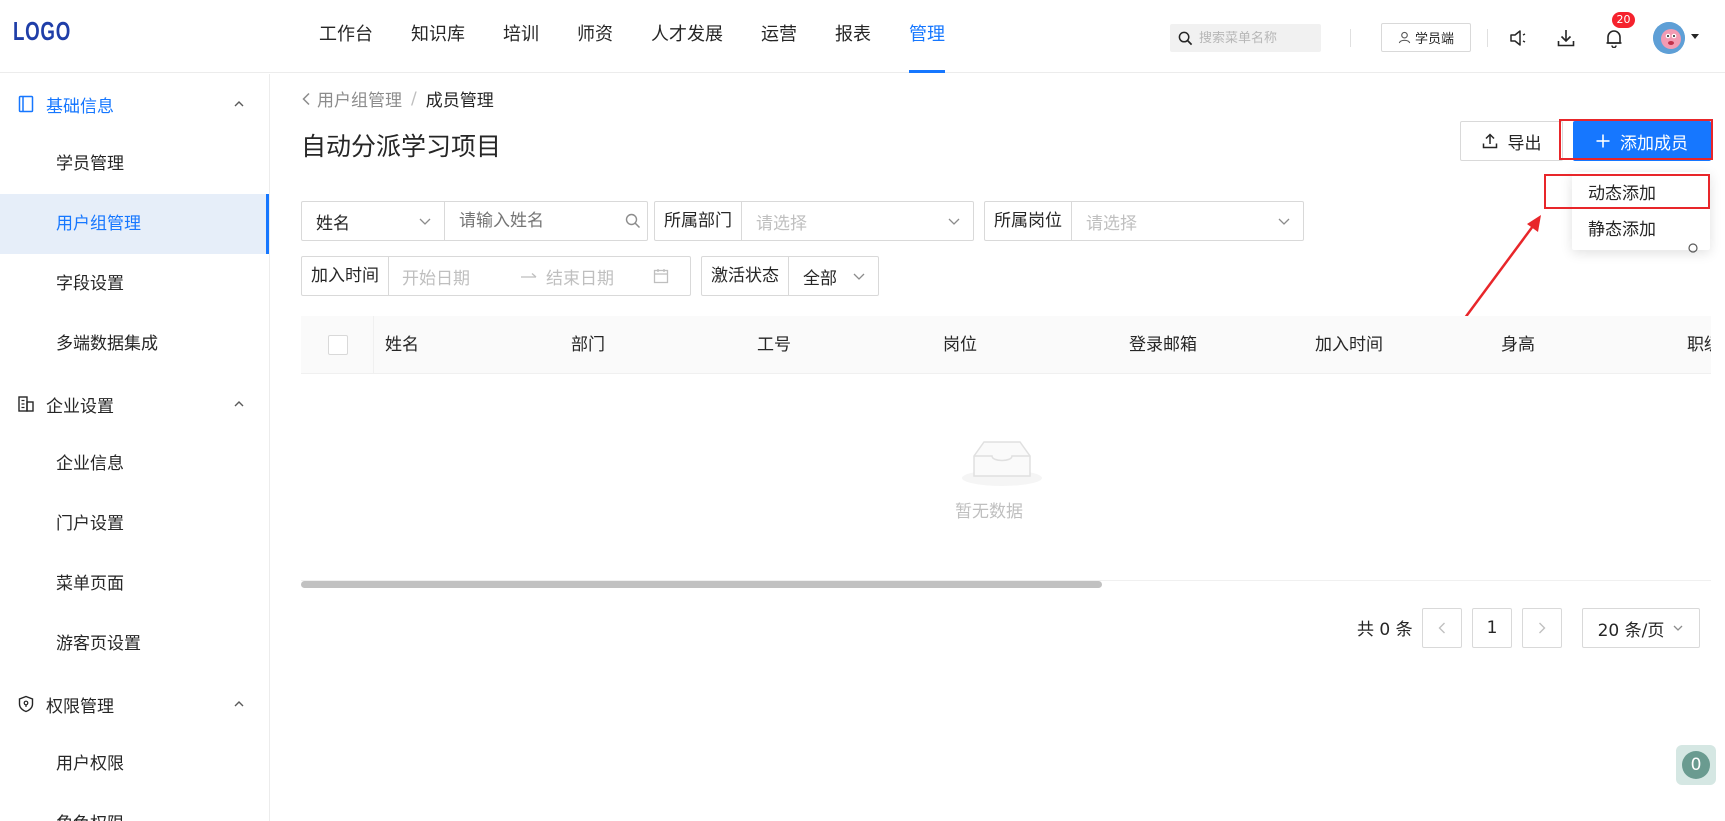 This screenshot has width=1725, height=821. I want to click on floating-help-badge: 0, so click(1696, 765).